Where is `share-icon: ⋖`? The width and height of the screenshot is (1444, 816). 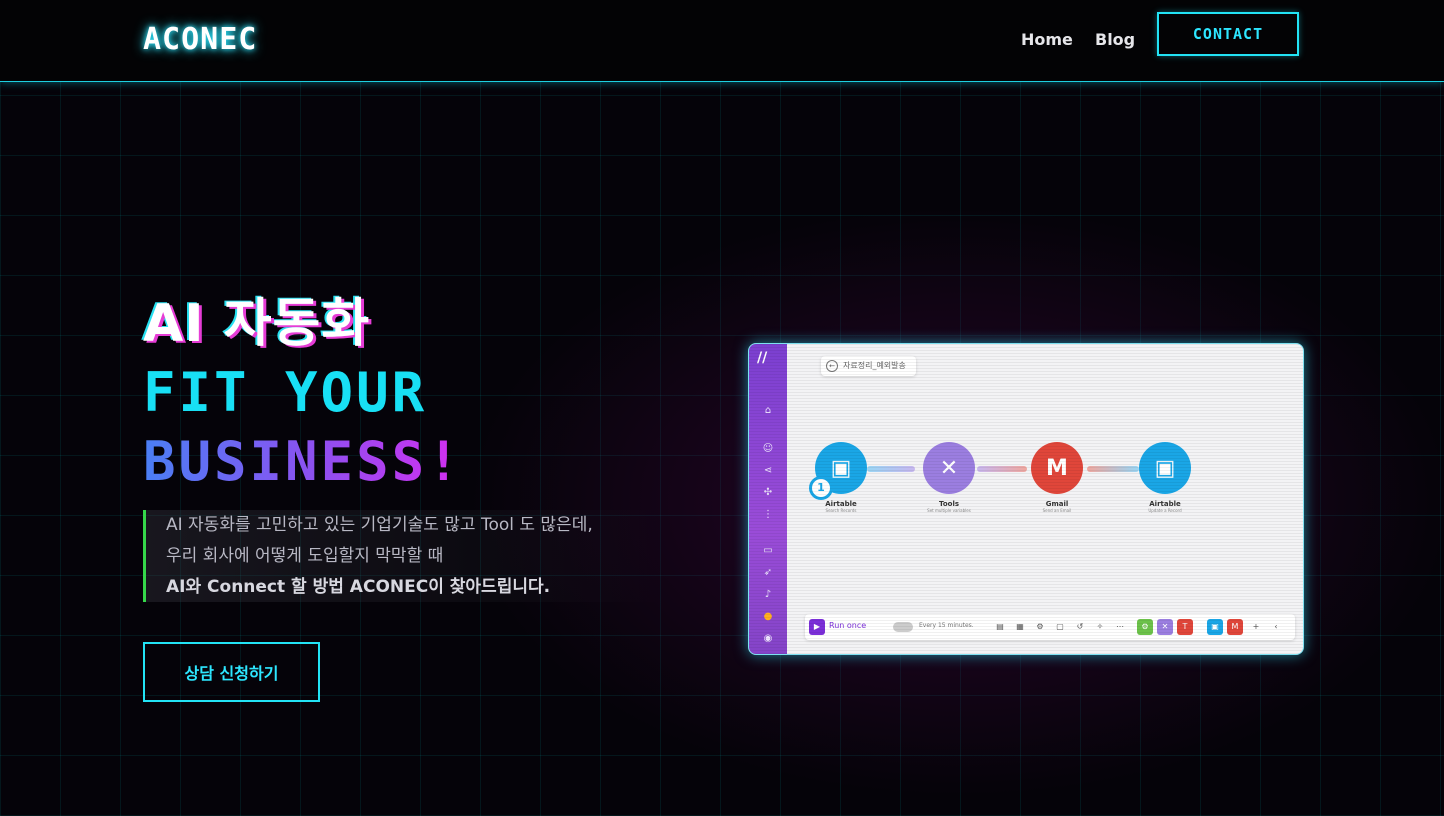
share-icon: ⋖ is located at coordinates (768, 470).